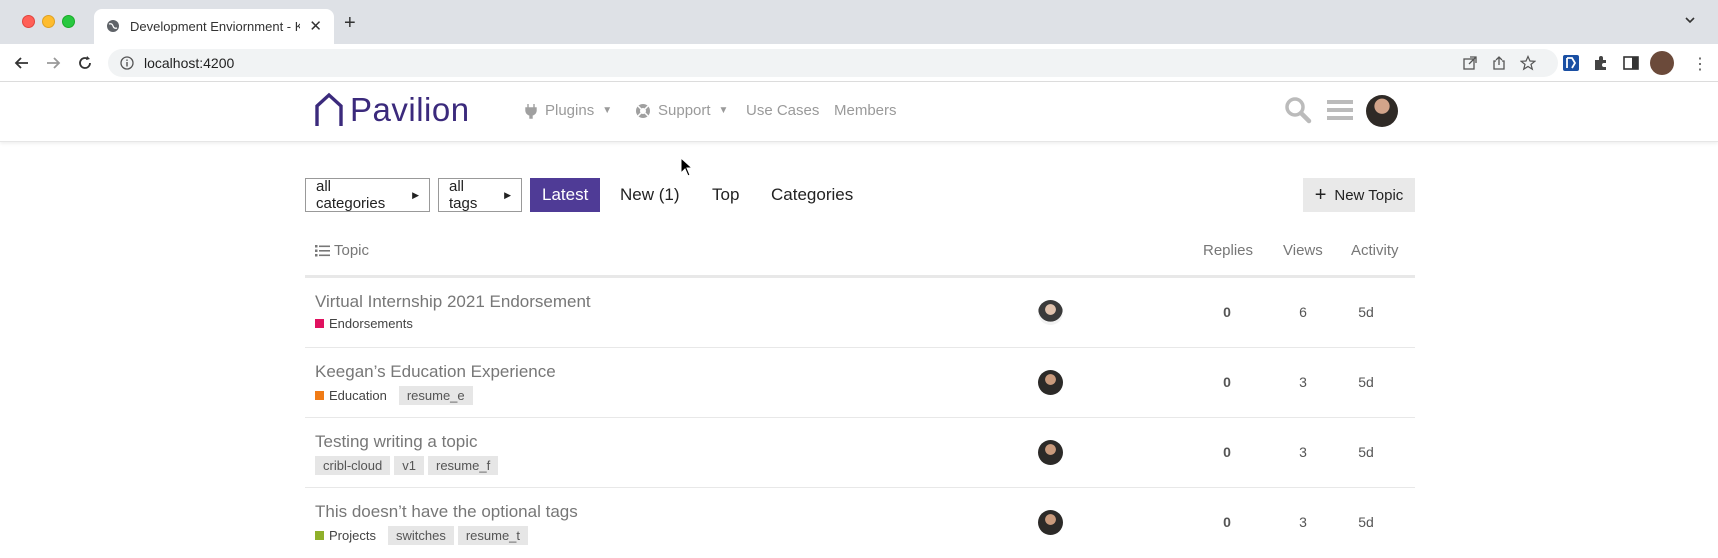 The image size is (1718, 558). I want to click on replies-column-header: Replies, so click(1228, 250).